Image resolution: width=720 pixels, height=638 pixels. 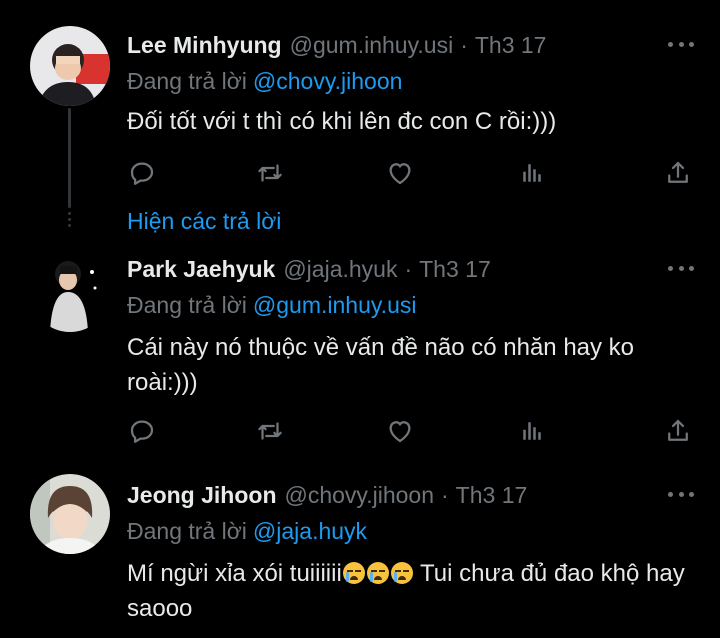 What do you see at coordinates (69, 221) in the screenshot?
I see `thread-dots` at bounding box center [69, 221].